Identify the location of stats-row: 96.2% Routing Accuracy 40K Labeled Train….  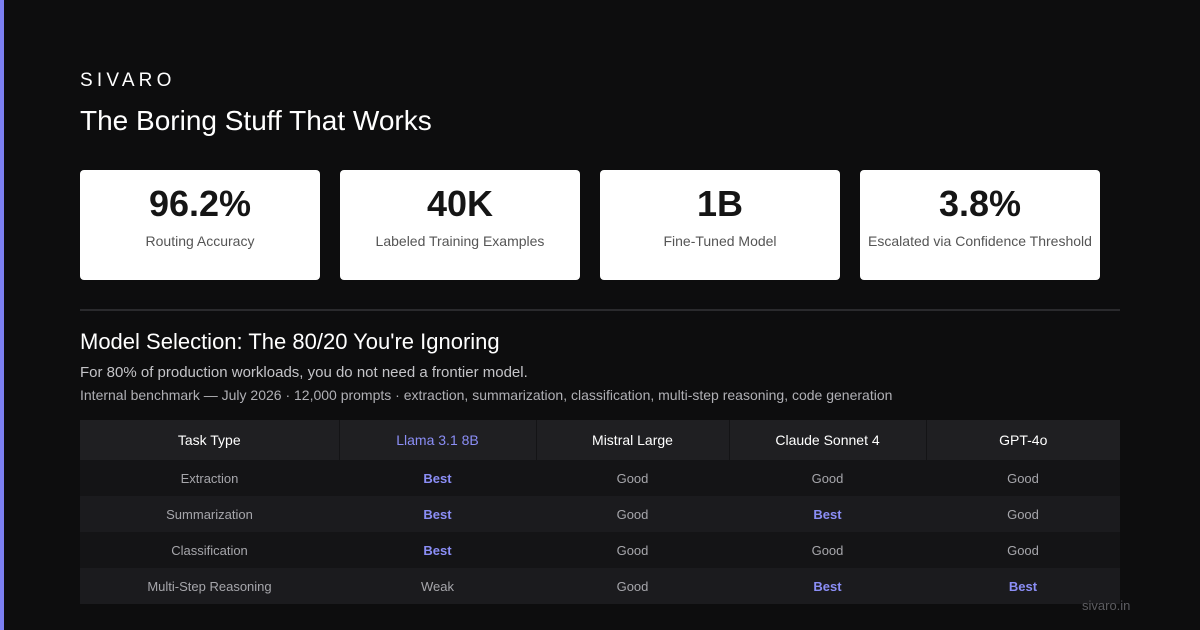
(590, 225).